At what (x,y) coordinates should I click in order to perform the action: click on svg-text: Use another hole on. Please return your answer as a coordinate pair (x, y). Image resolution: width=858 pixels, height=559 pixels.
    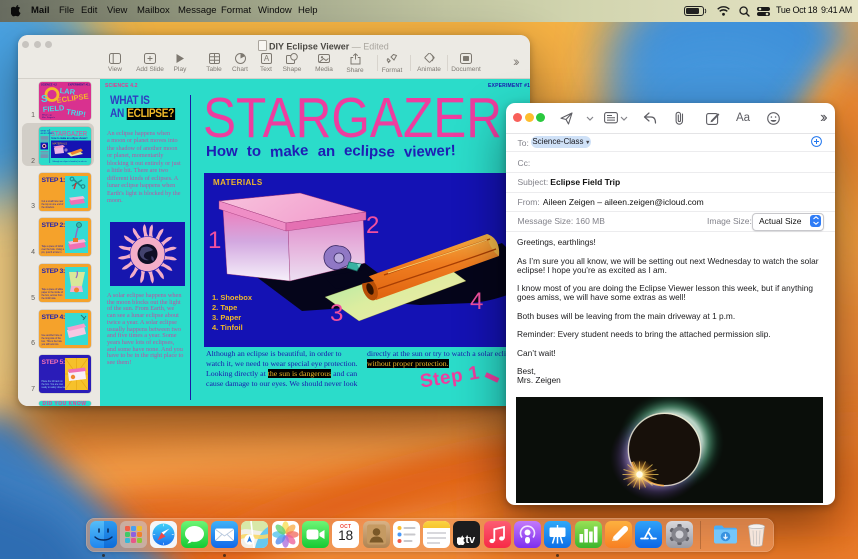
    Looking at the image, I should click on (51, 335).